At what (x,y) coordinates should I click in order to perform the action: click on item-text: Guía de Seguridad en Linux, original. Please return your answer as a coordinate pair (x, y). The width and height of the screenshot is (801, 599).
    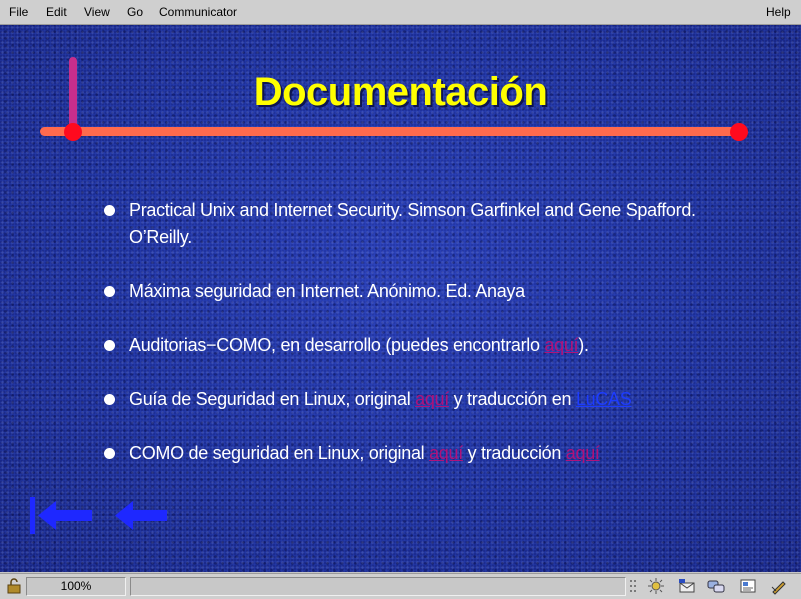
    Looking at the image, I should click on (272, 399).